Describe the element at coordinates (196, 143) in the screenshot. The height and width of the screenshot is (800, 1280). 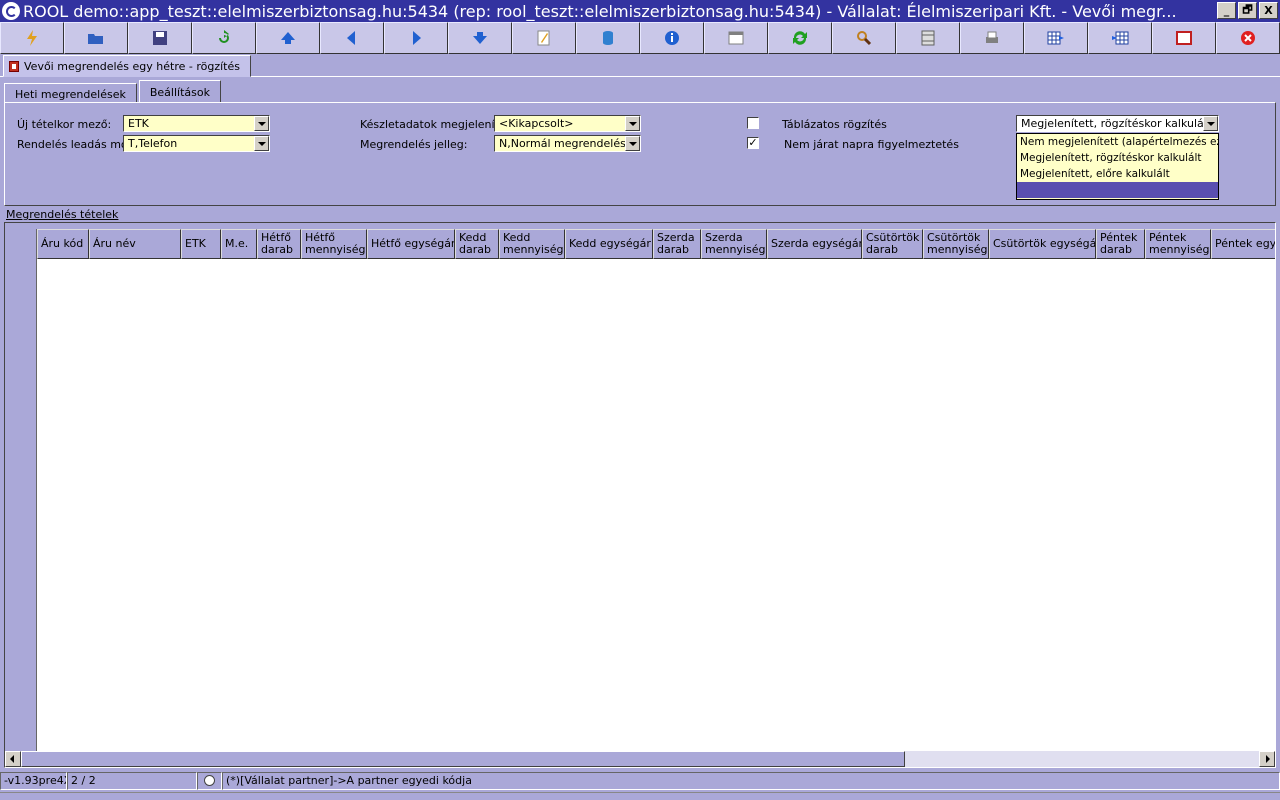
I see `rendeles-mod-combo: T,Telefon` at that location.